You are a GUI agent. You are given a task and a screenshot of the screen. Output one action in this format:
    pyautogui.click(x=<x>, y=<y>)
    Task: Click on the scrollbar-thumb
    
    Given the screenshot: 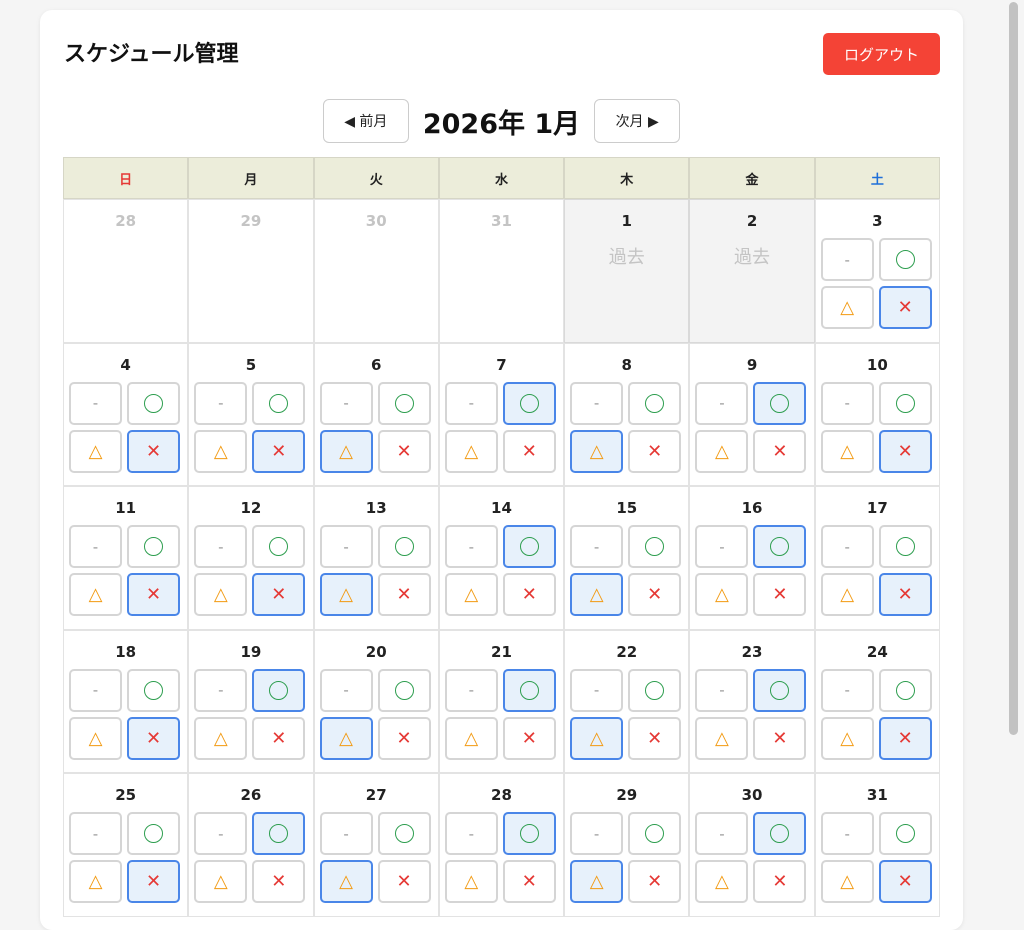 What is the action you would take?
    pyautogui.click(x=1013, y=368)
    